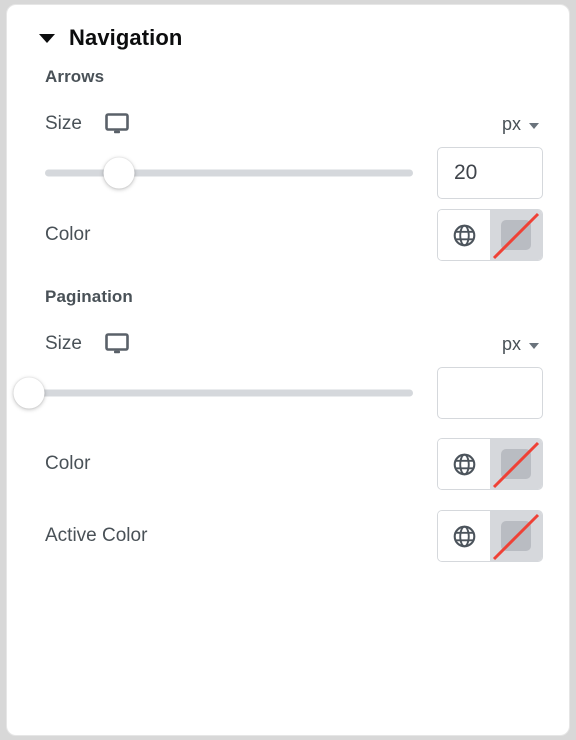  What do you see at coordinates (288, 536) in the screenshot?
I see `pagination-active-color-row: Active Color` at bounding box center [288, 536].